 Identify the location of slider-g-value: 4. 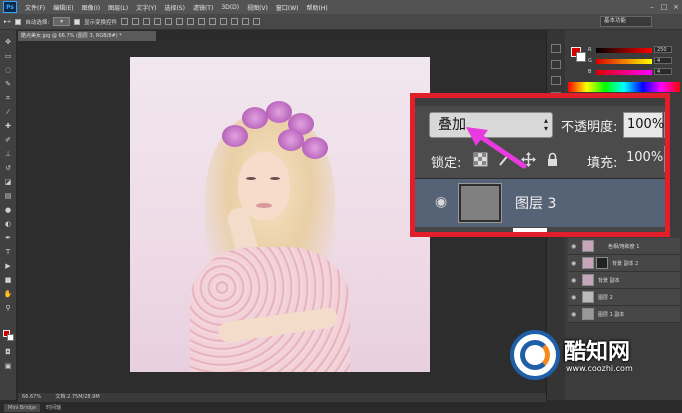
(663, 60).